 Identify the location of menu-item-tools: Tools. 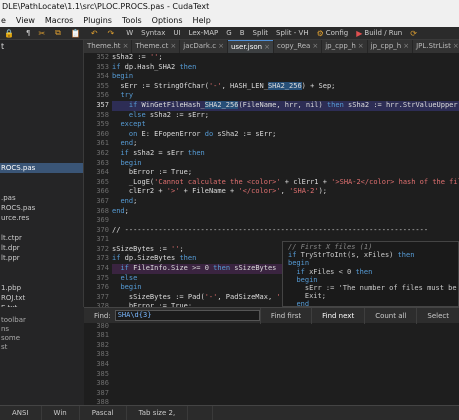
(132, 20).